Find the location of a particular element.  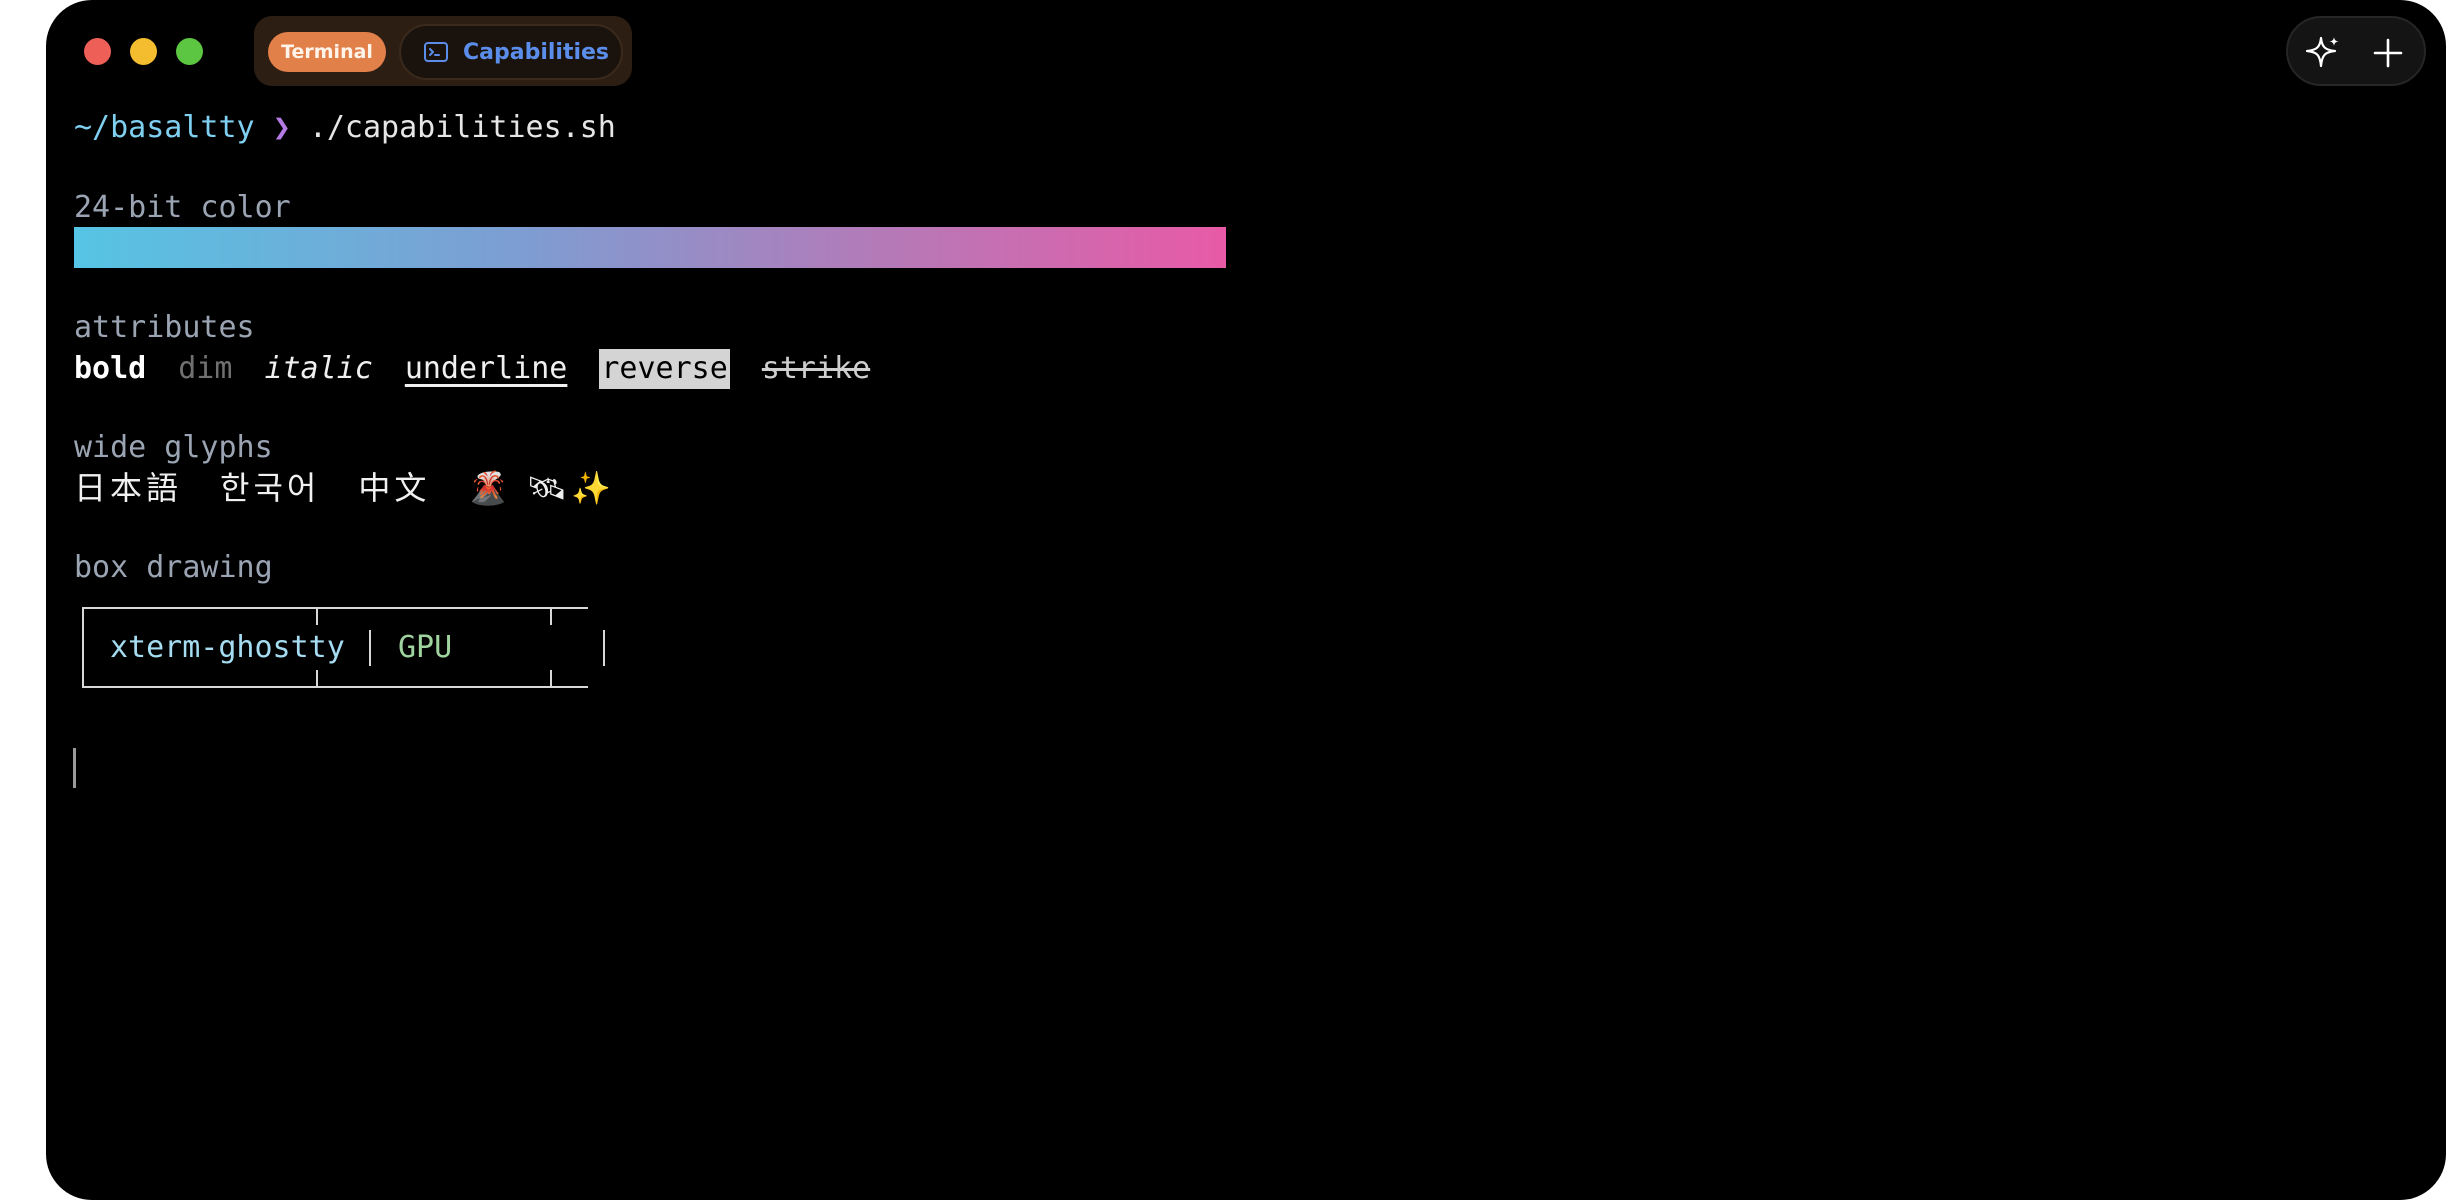

attr-italic: italic is located at coordinates (318, 368).